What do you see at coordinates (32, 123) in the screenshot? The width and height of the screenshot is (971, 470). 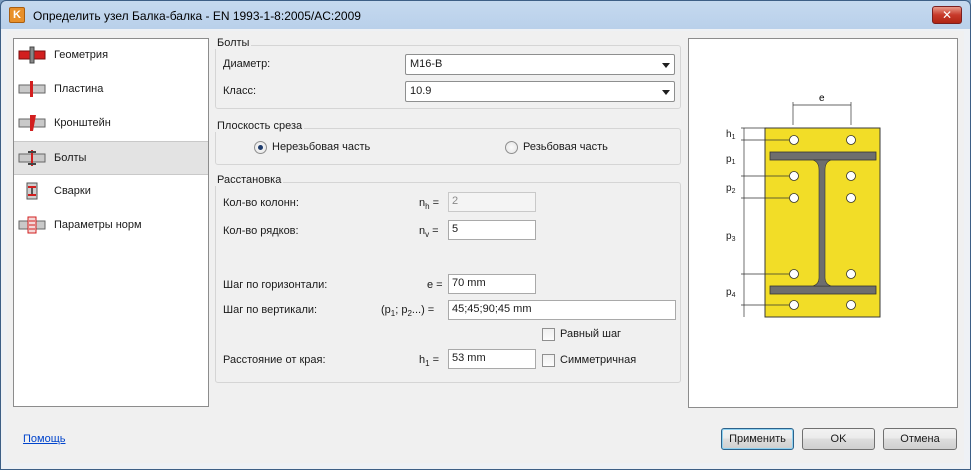 I see `bracket-icon` at bounding box center [32, 123].